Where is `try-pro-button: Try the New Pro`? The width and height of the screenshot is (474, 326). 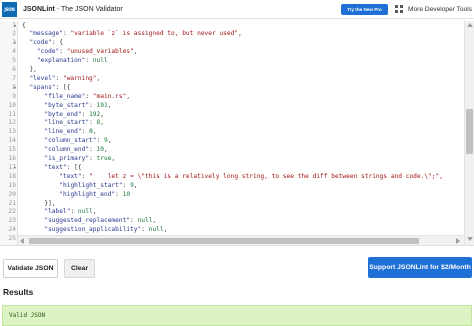
try-pro-button: Try the New Pro is located at coordinates (364, 9).